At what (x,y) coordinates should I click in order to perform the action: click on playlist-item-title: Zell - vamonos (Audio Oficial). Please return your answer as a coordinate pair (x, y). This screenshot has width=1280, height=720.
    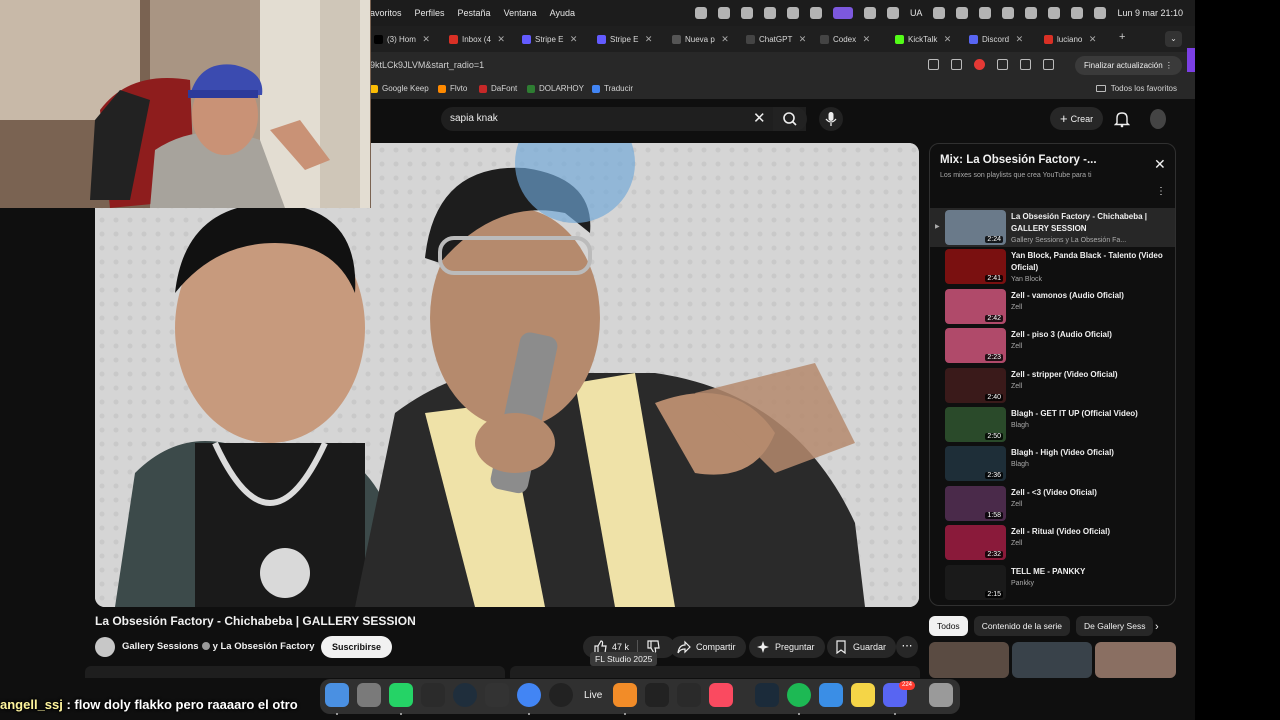
    Looking at the image, I should click on (1091, 296).